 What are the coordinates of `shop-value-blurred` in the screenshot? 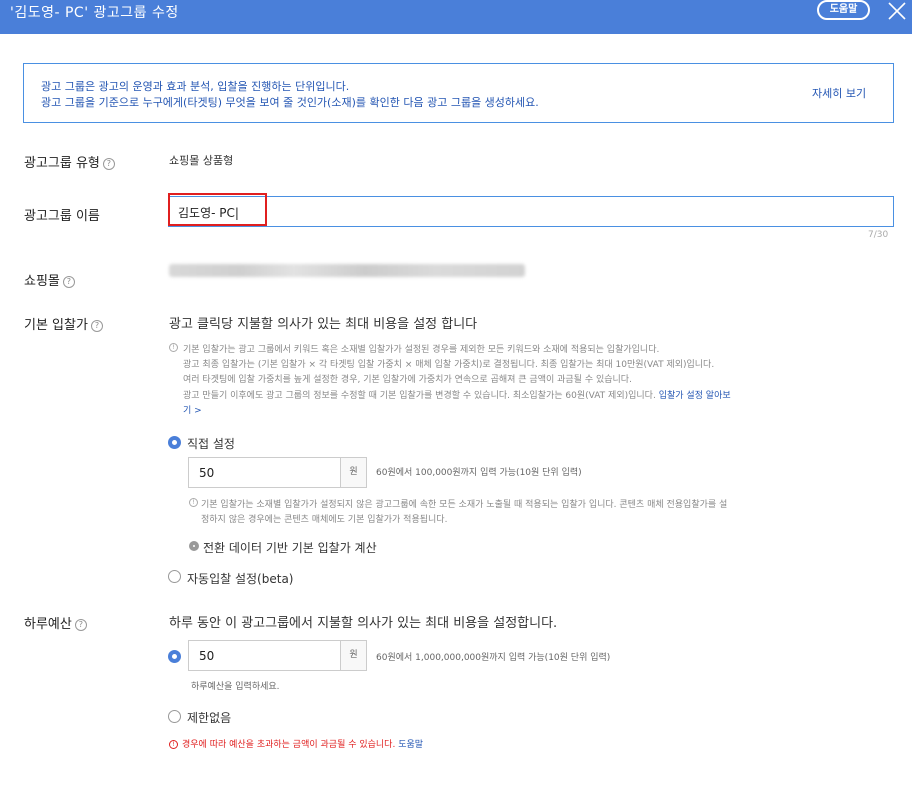 It's located at (347, 270).